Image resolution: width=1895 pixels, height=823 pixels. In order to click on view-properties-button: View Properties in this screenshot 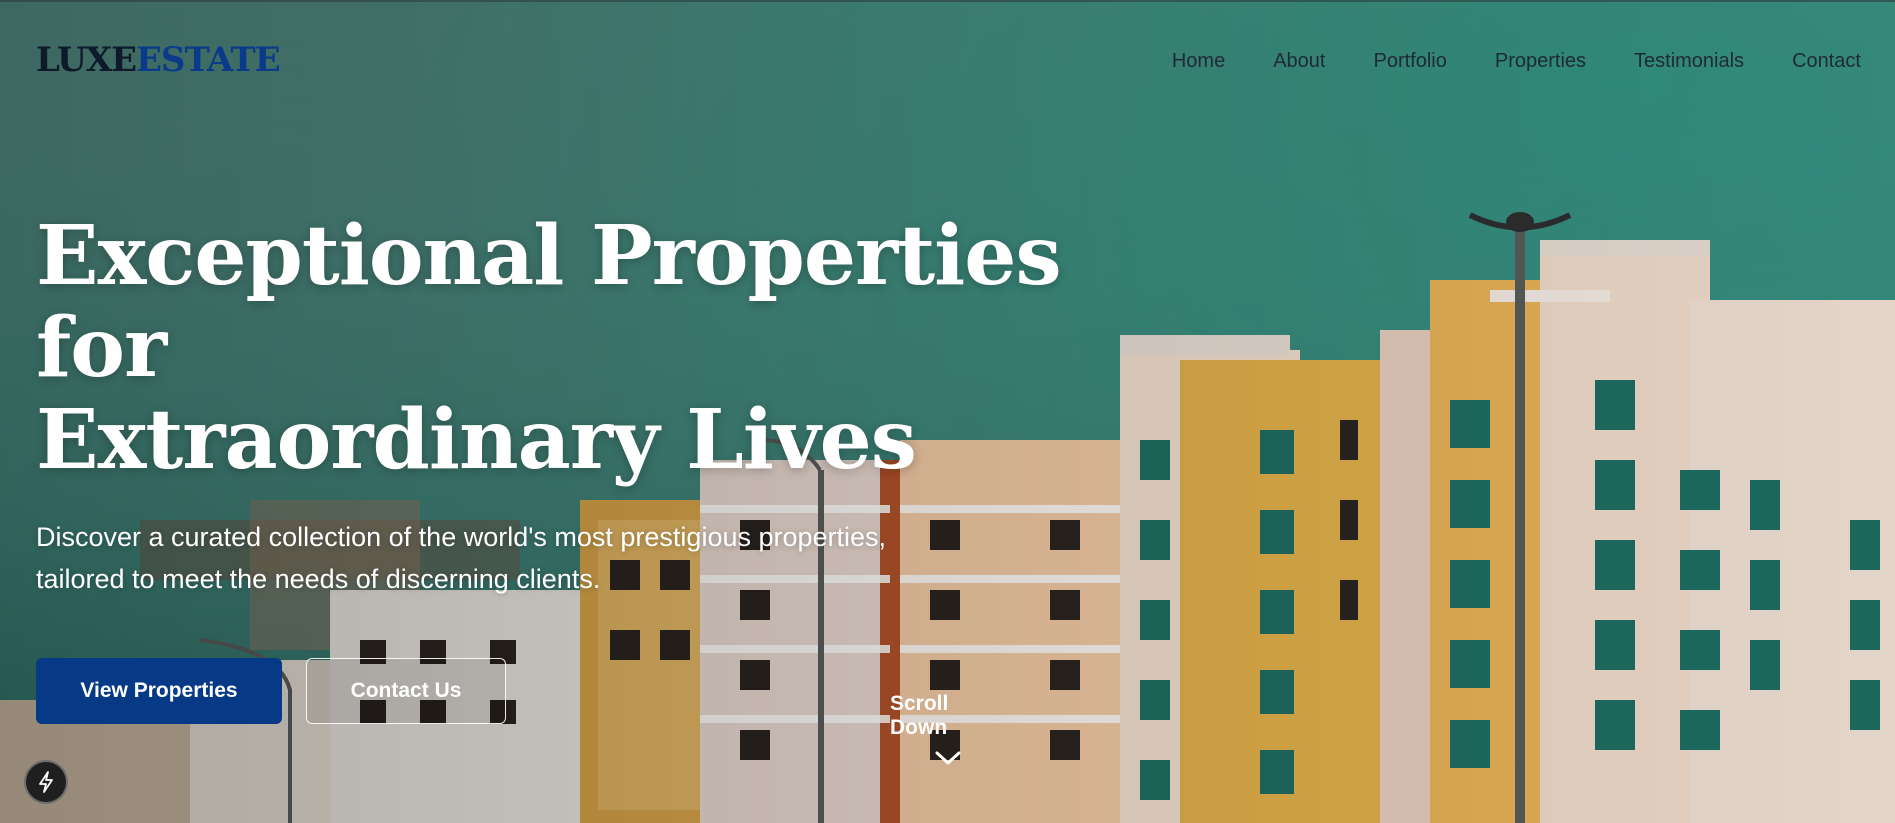, I will do `click(159, 691)`.